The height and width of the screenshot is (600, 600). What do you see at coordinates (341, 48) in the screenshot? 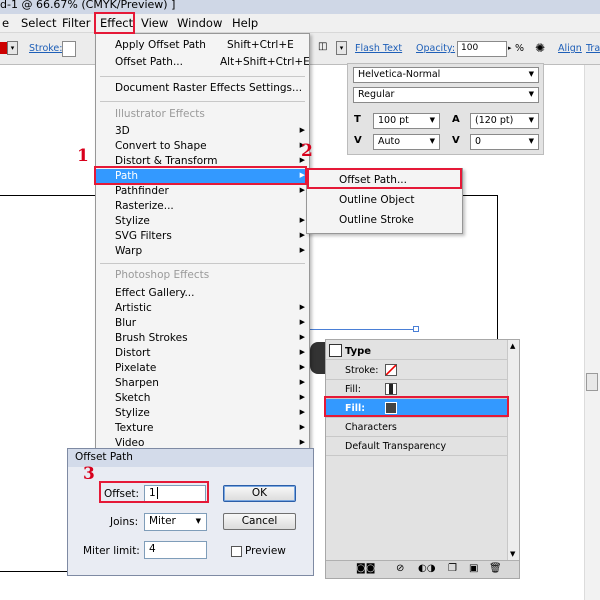
I see `brush-dropdown-arrow: ▾` at bounding box center [341, 48].